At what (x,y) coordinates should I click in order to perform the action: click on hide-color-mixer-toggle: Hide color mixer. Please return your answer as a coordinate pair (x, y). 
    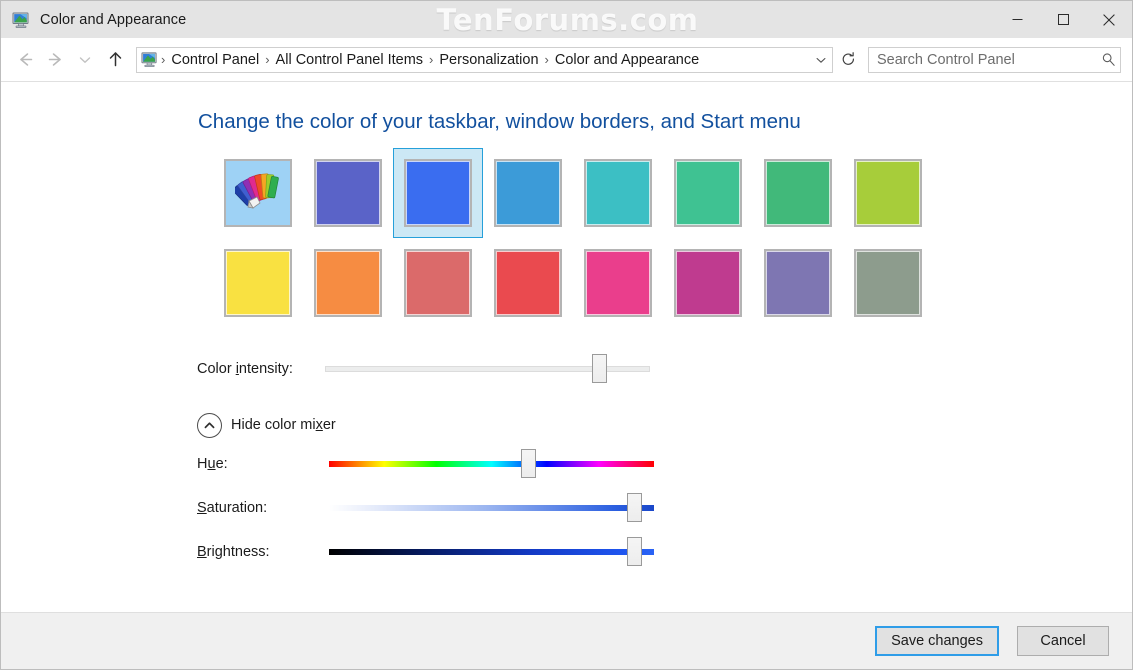
    Looking at the image, I should click on (266, 425).